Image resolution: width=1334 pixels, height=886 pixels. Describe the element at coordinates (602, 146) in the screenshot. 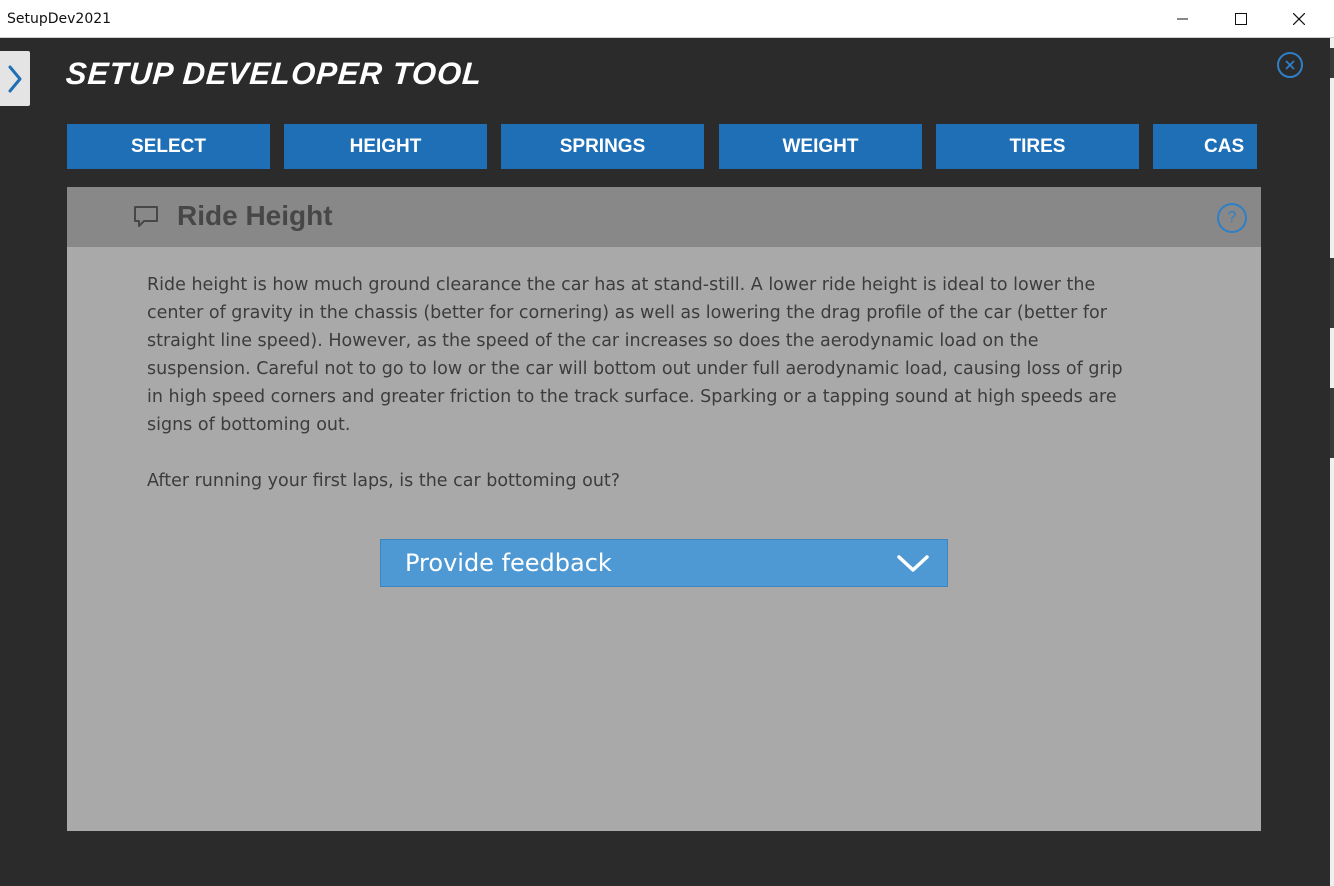

I see `tab-springs: SPRINGS` at that location.